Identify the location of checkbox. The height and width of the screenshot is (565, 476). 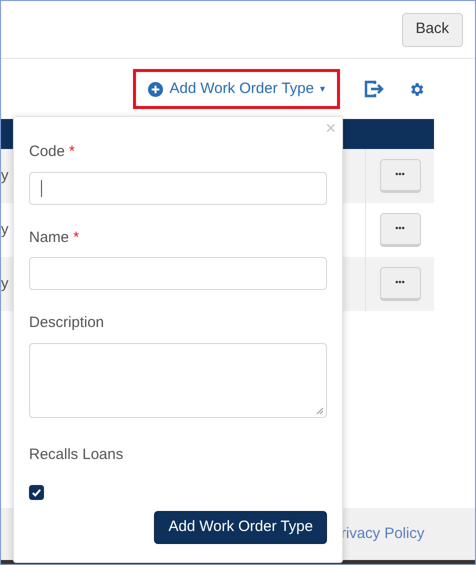
(36, 492).